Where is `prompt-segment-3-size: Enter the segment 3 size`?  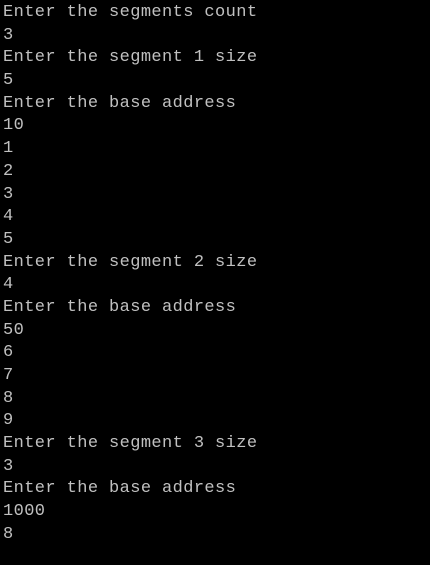 prompt-segment-3-size: Enter the segment 3 size is located at coordinates (130, 444).